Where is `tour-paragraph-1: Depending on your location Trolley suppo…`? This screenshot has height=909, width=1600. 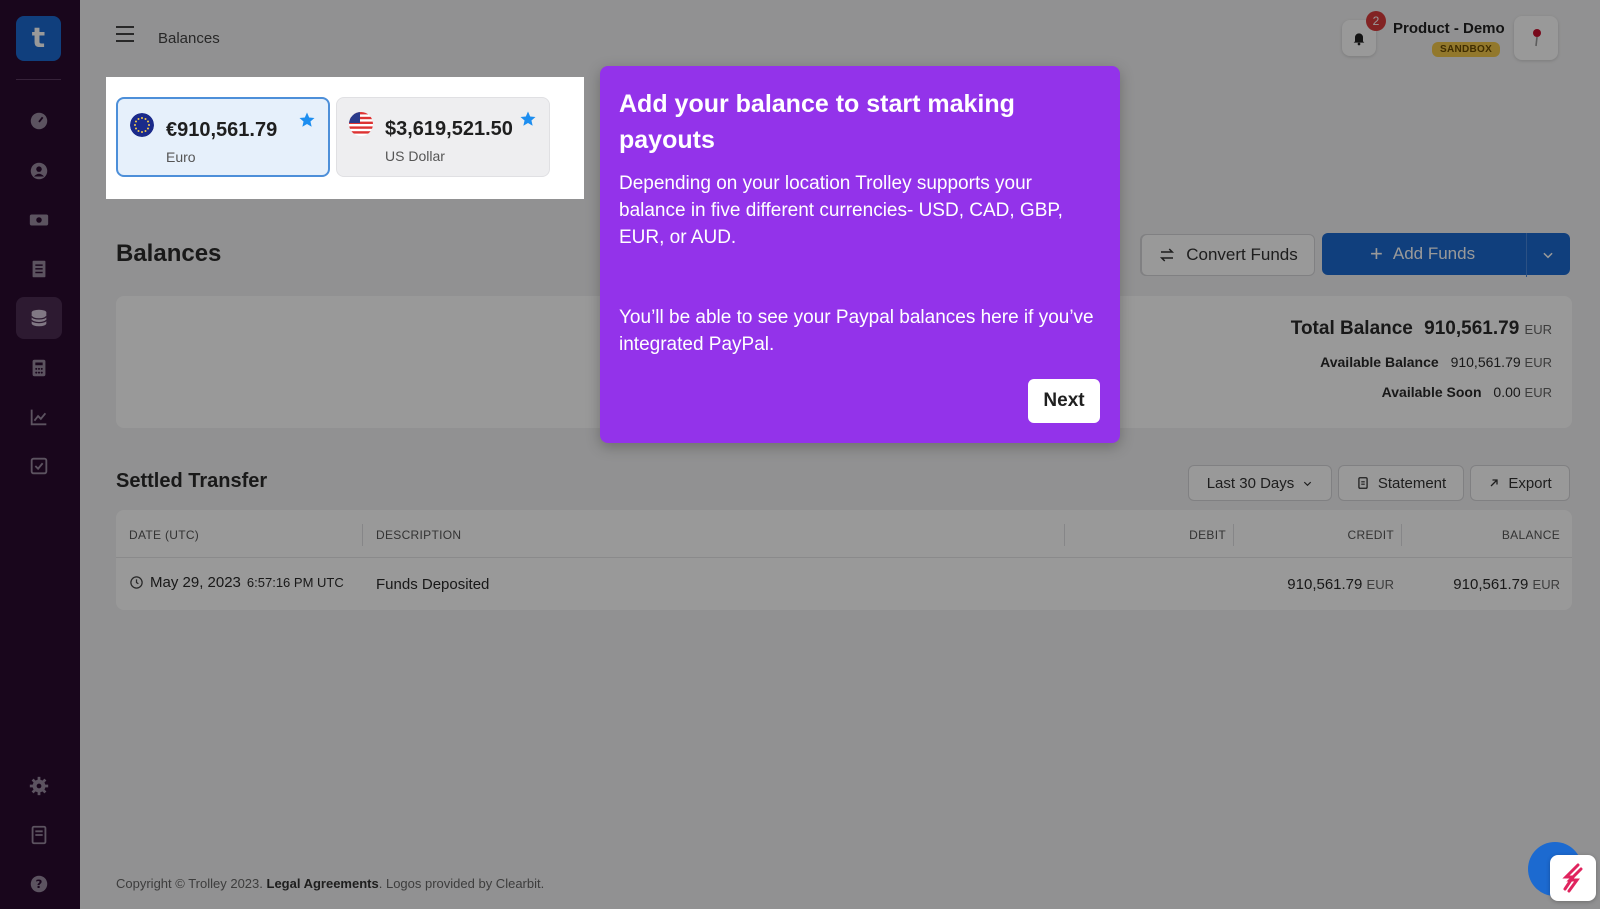 tour-paragraph-1: Depending on your location Trolley suppo… is located at coordinates (841, 210).